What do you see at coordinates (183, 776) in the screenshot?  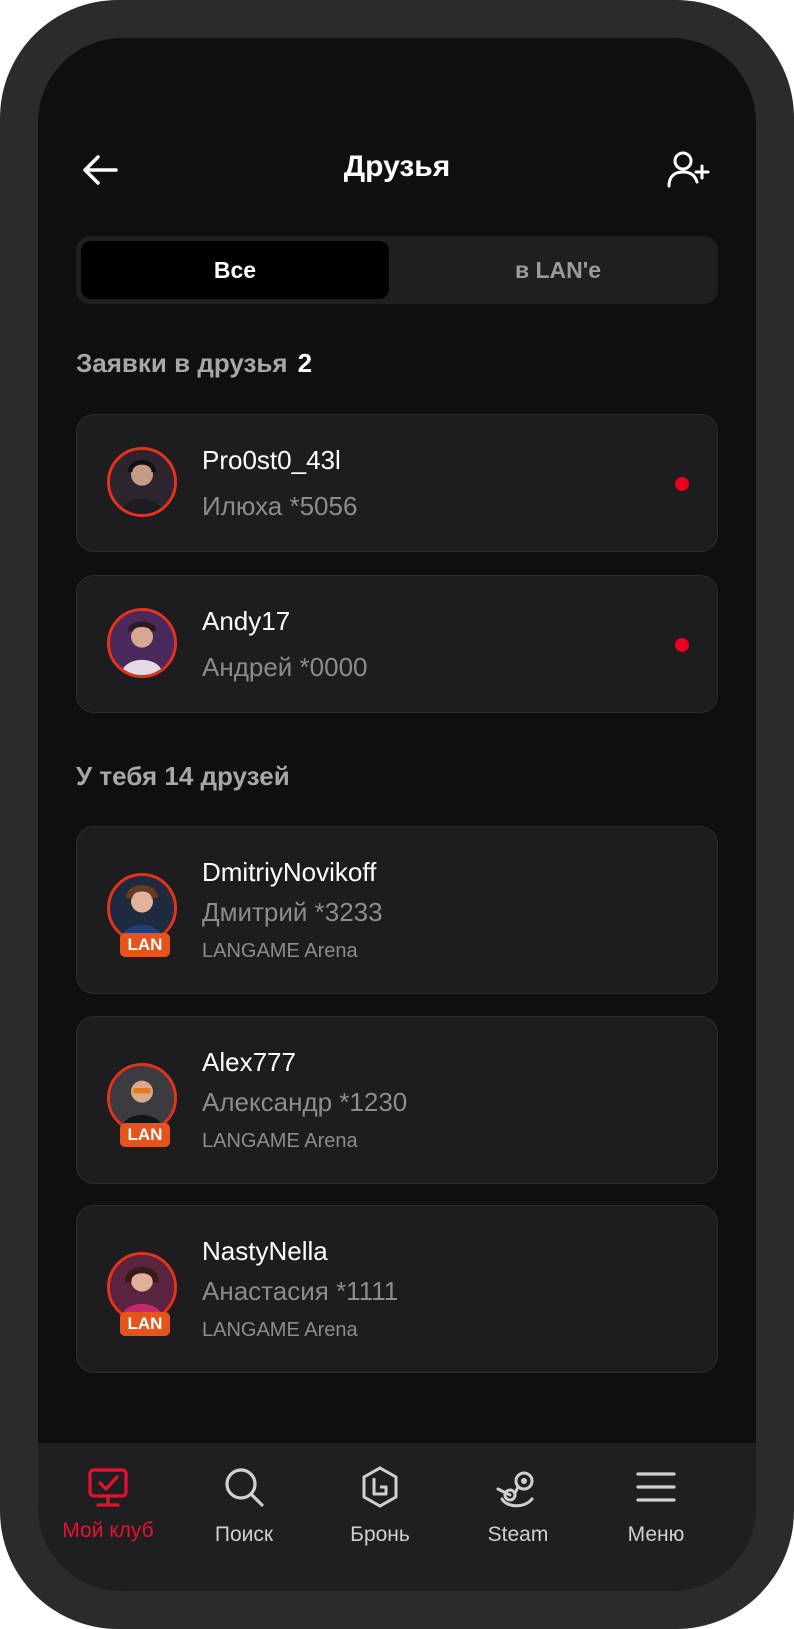 I see `friends-count-heading: У тебя 14 друзей` at bounding box center [183, 776].